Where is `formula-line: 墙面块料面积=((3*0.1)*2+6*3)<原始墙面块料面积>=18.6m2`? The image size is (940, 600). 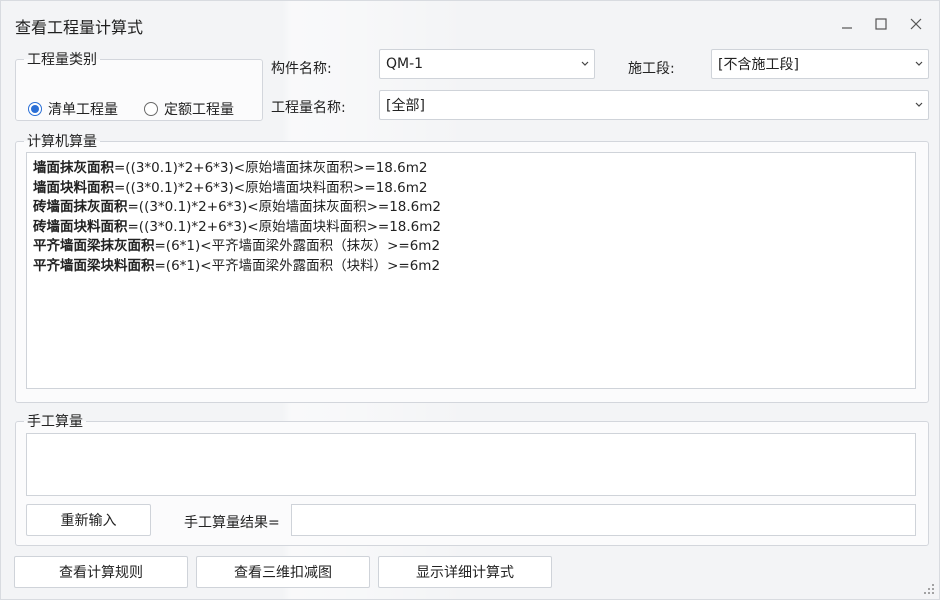 formula-line: 墙面块料面积=((3*0.1)*2+6*3)<原始墙面块料面积>=18.6m2 is located at coordinates (471, 189).